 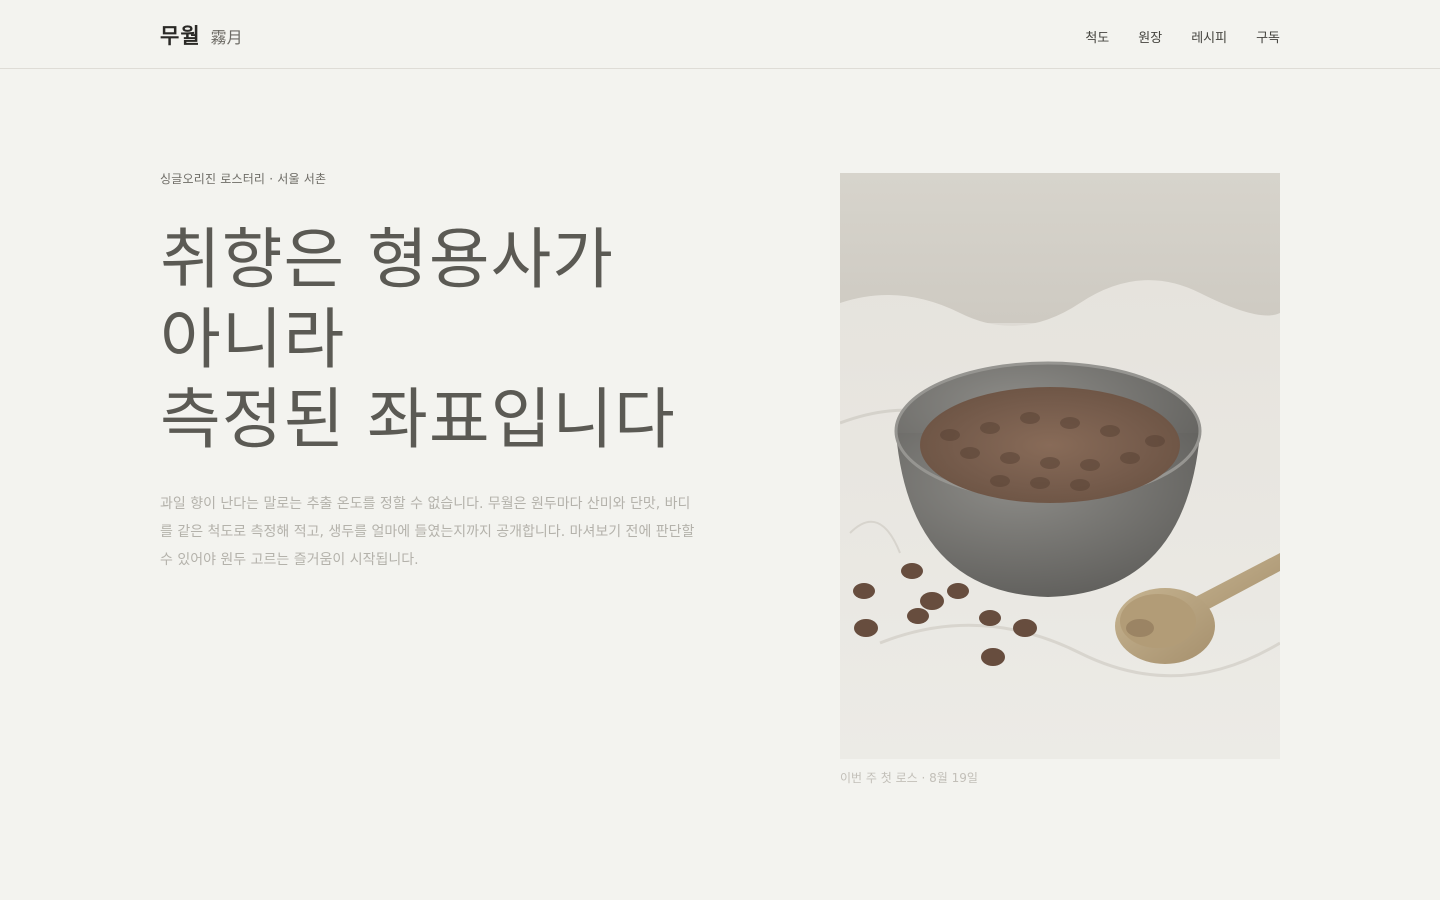 What do you see at coordinates (1268, 36) in the screenshot?
I see `nav-item-subscribe: 구독` at bounding box center [1268, 36].